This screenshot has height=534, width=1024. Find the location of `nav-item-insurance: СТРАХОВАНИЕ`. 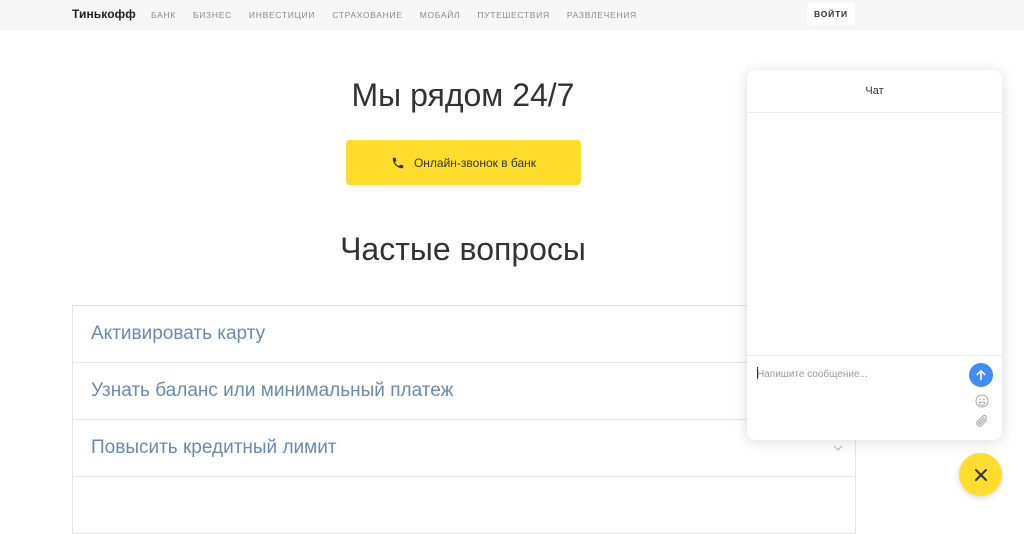

nav-item-insurance: СТРАХОВАНИЕ is located at coordinates (367, 15).